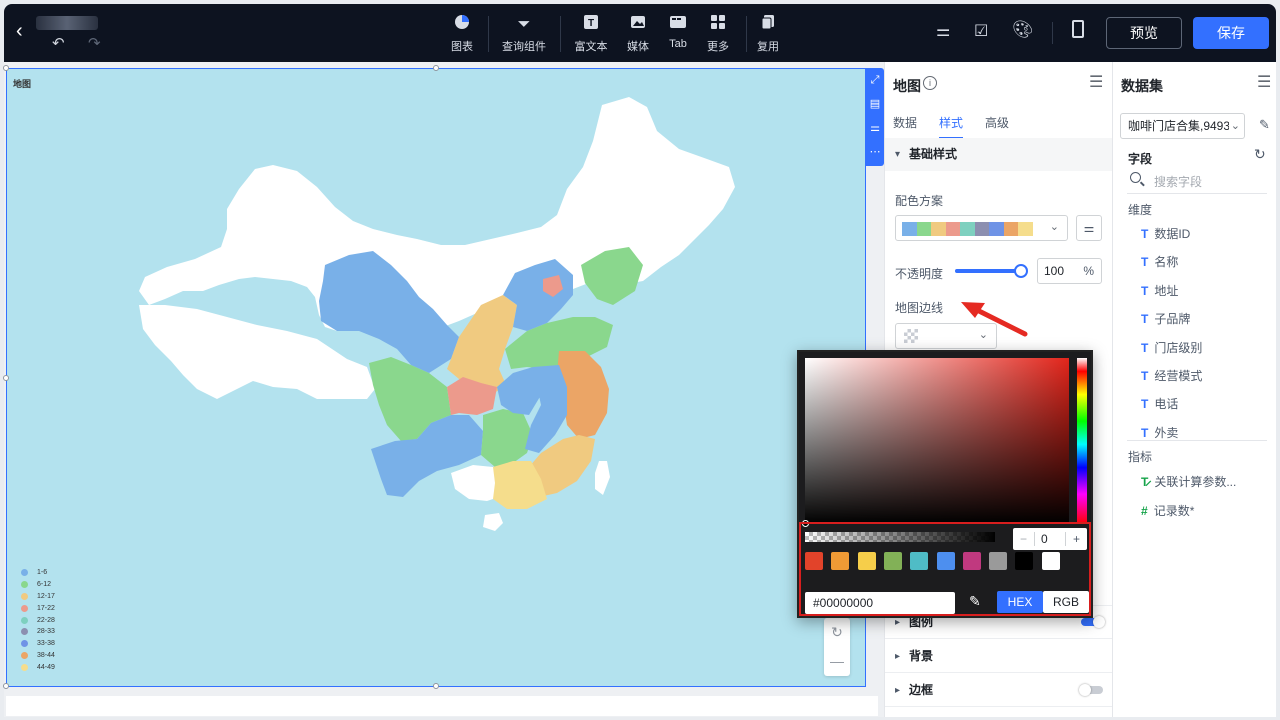 The height and width of the screenshot is (720, 1280). Describe the element at coordinates (991, 271) in the screenshot. I see `opacity-slider` at that location.